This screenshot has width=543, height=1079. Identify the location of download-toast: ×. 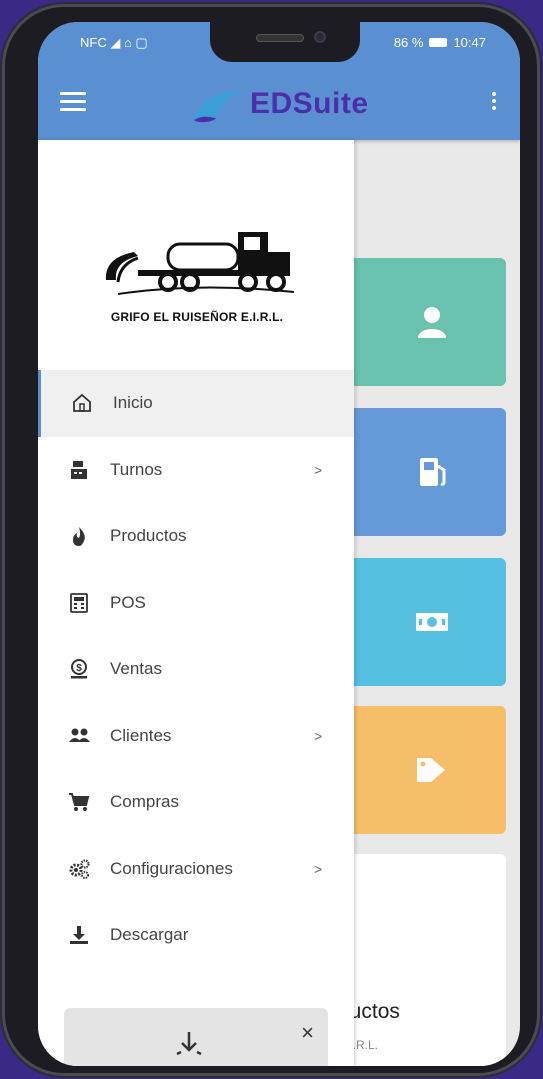
(196, 1037).